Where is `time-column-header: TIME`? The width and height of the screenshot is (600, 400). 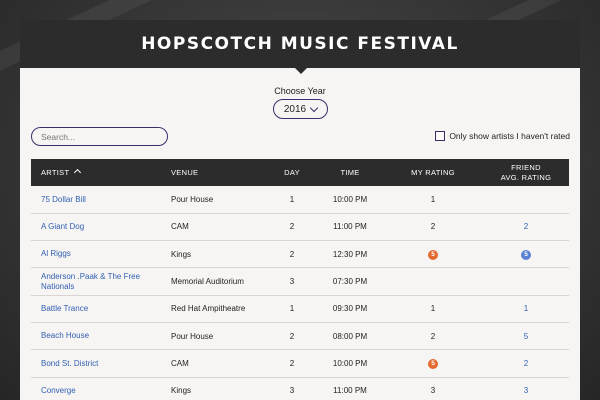 time-column-header: TIME is located at coordinates (350, 172).